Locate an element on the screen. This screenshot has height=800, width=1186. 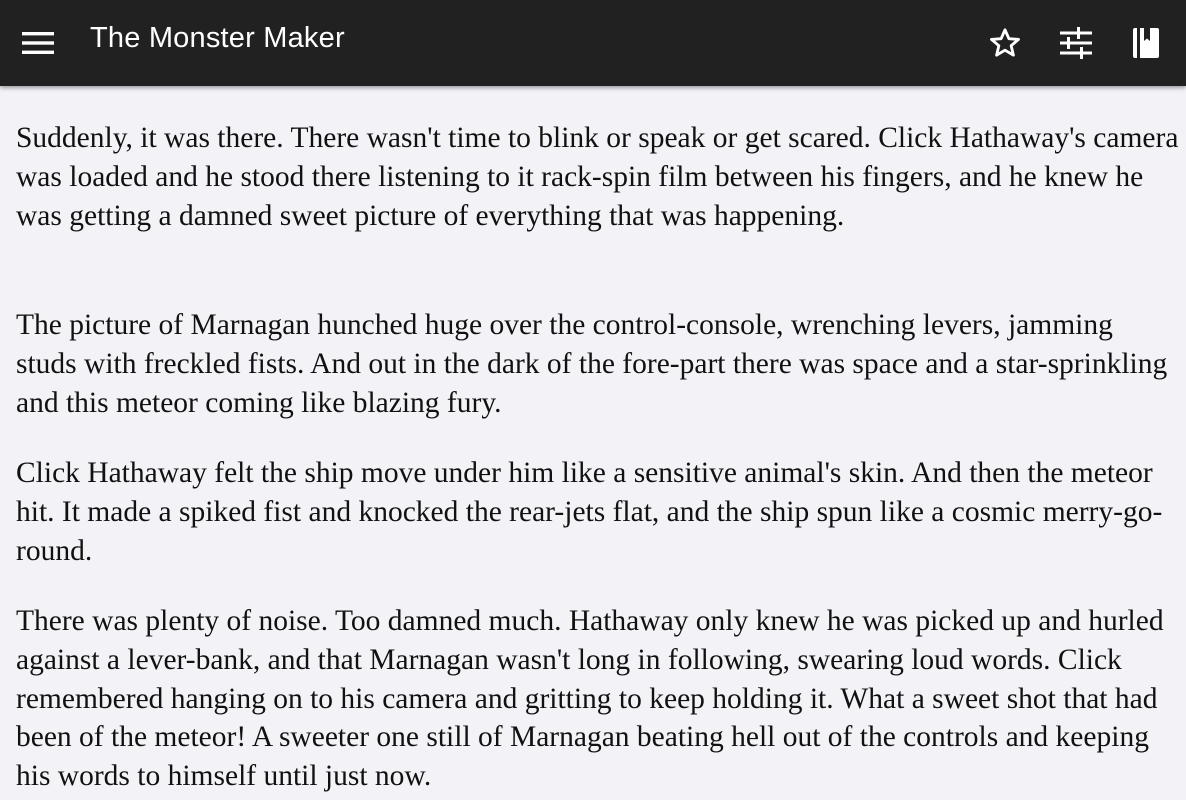
bookmark-button is located at coordinates (1005, 43).